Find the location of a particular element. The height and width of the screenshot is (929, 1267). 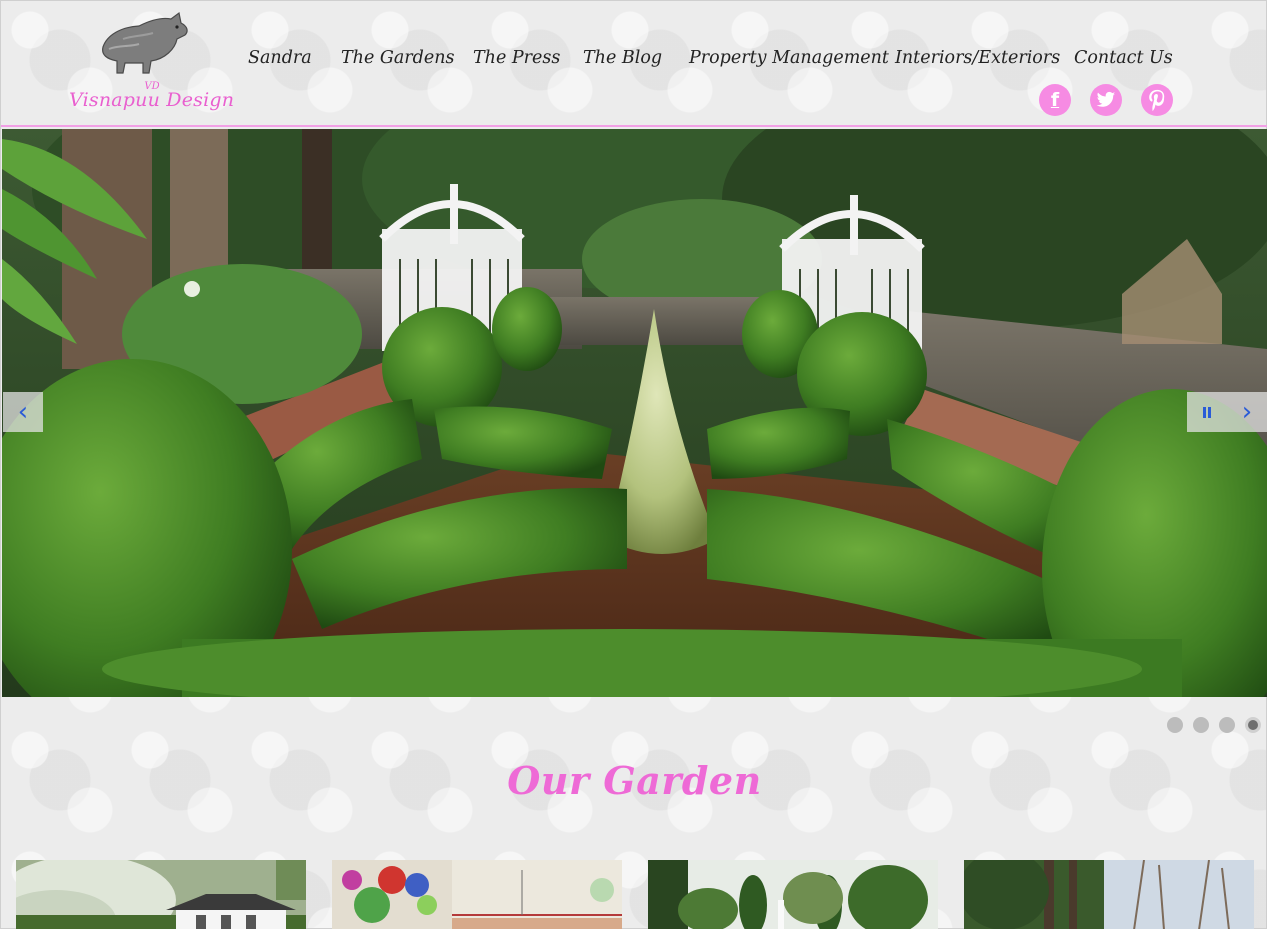

slider-pagination is located at coordinates (1217, 725).